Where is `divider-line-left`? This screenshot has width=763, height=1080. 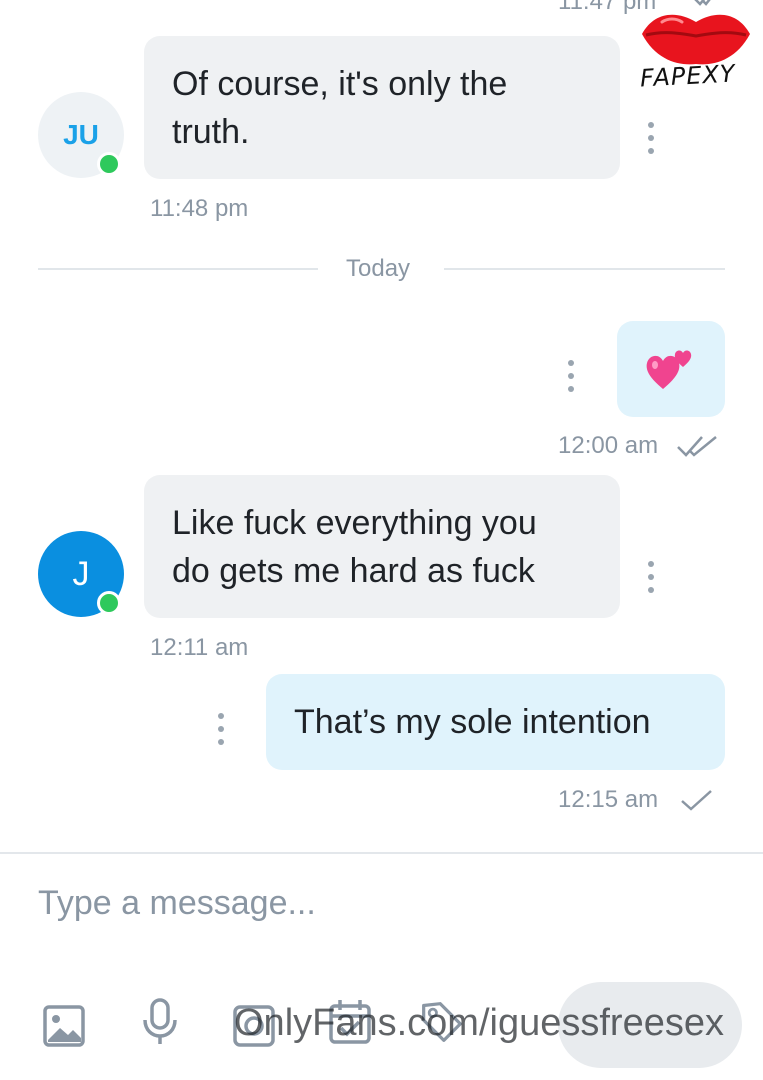 divider-line-left is located at coordinates (178, 269).